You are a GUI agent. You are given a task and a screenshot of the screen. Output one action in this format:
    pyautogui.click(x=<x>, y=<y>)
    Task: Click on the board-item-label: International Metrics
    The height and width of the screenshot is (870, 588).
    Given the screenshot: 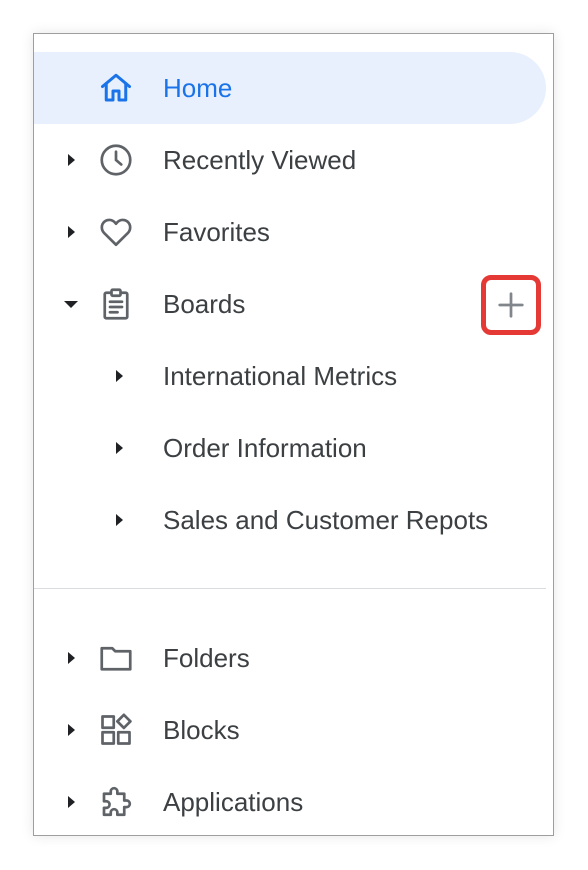 What is the action you would take?
    pyautogui.click(x=280, y=376)
    